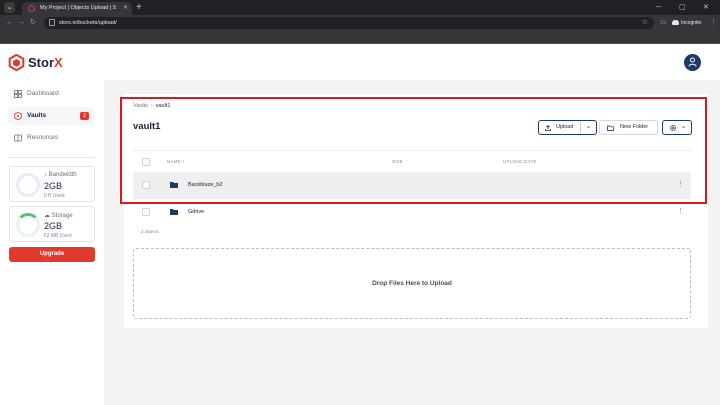 This screenshot has height=405, width=720. What do you see at coordinates (150, 231) in the screenshot?
I see `object-count: 2 objects` at bounding box center [150, 231].